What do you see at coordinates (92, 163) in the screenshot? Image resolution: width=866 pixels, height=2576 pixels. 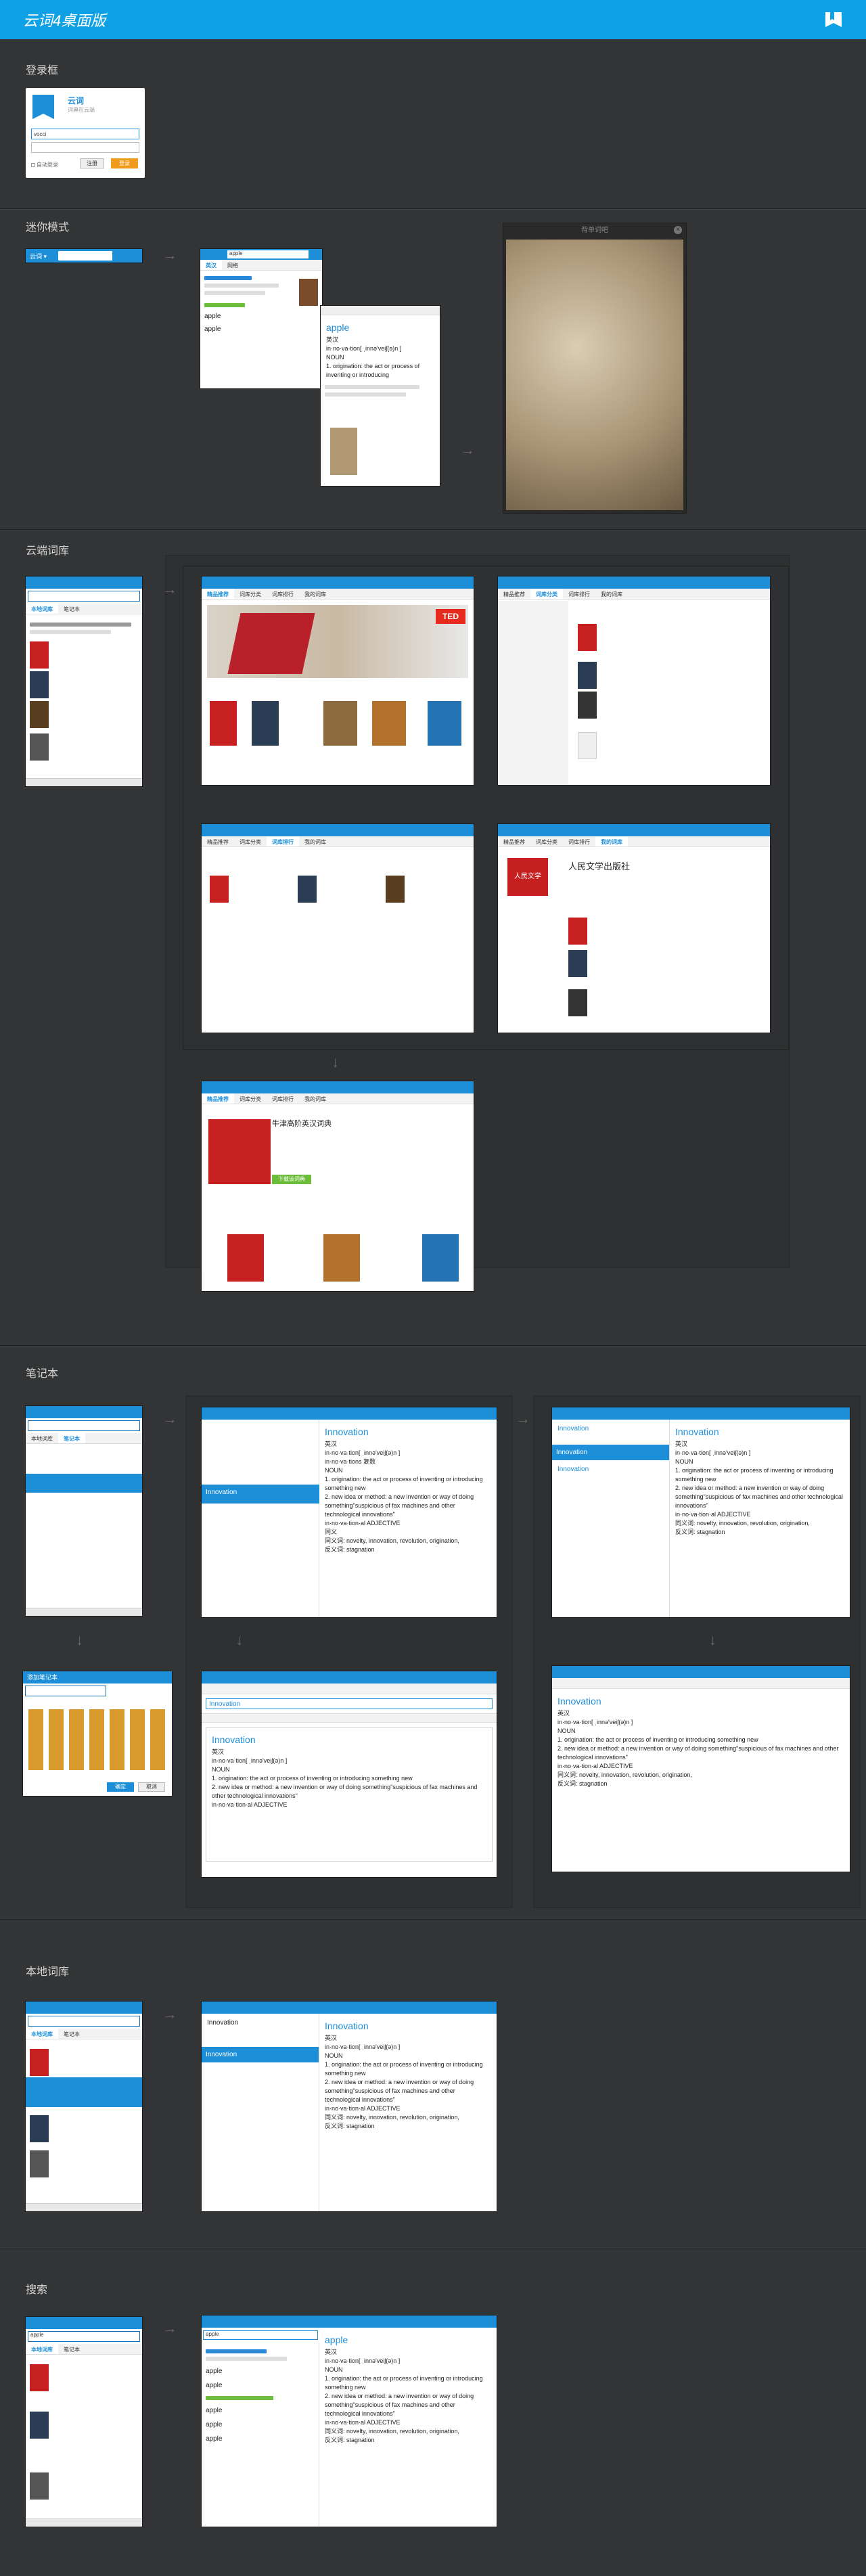 I see `register-button: 注册` at bounding box center [92, 163].